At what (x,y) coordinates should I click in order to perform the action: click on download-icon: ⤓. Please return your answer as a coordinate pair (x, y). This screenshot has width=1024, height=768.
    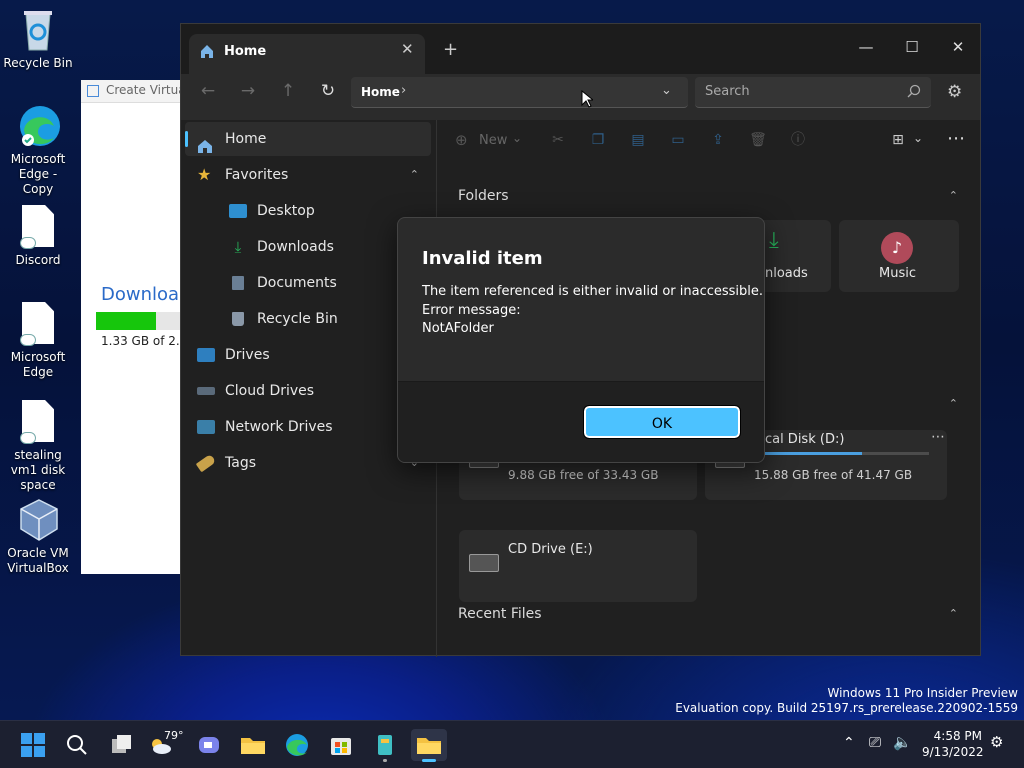
    Looking at the image, I should click on (774, 240).